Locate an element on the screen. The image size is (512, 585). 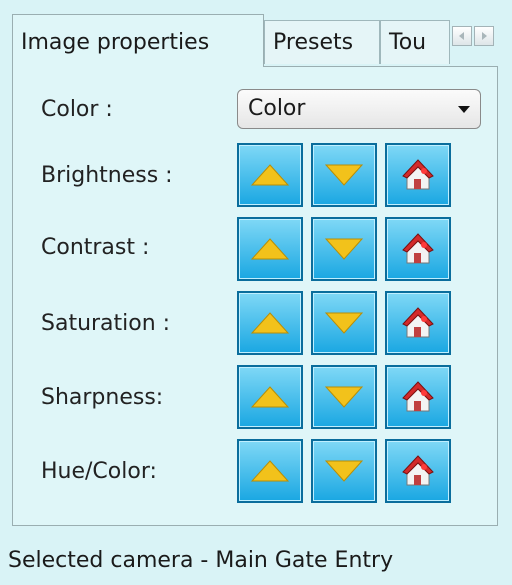
brightness-label: Brightness : is located at coordinates (107, 175).